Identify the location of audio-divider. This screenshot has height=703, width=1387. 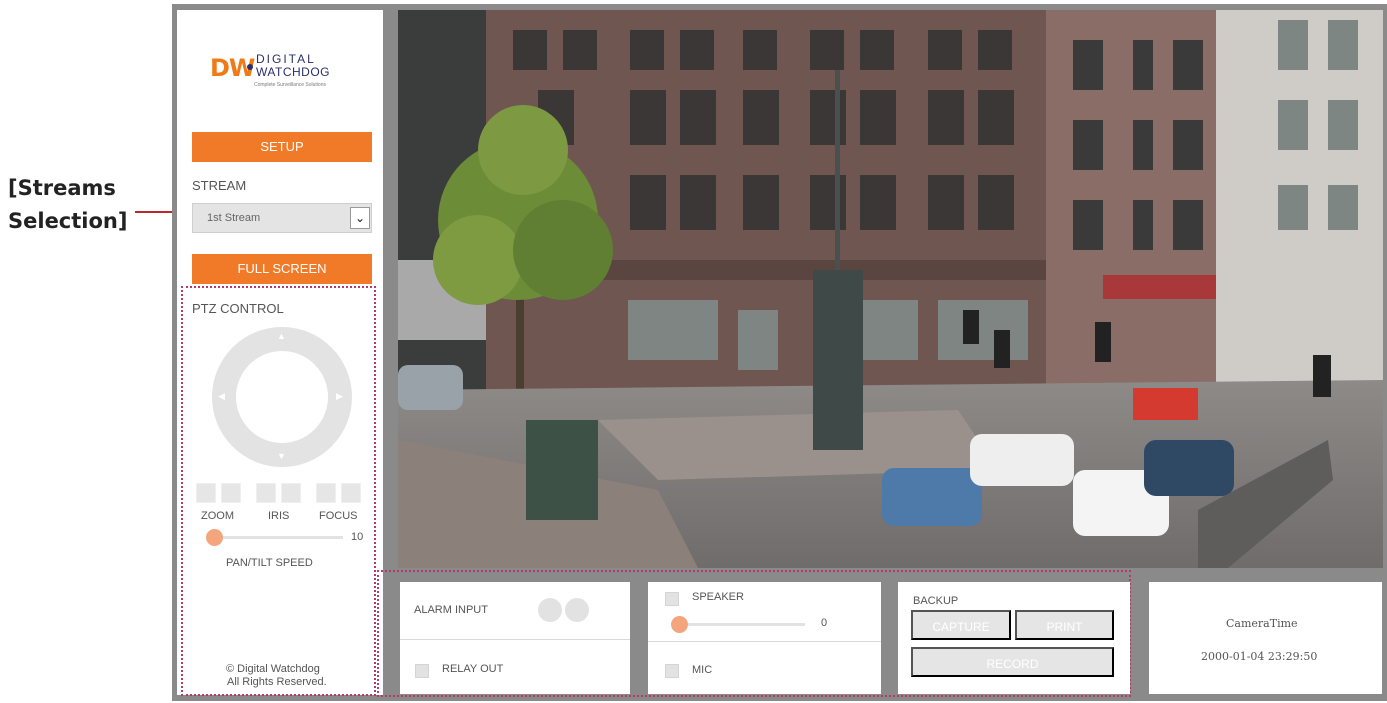
(764, 641).